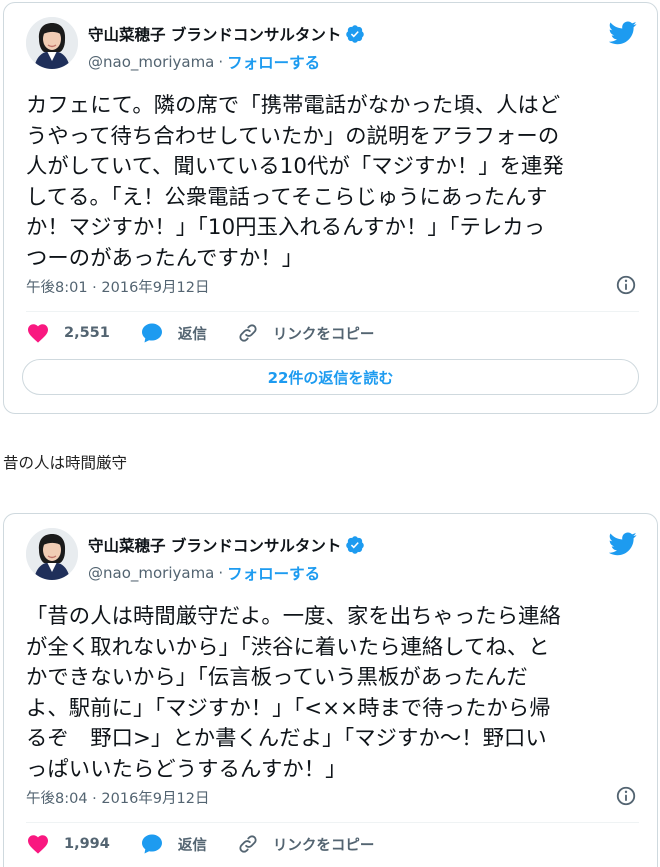 The image size is (660, 867). Describe the element at coordinates (87, 844) in the screenshot. I see `like-count: 1,994` at that location.